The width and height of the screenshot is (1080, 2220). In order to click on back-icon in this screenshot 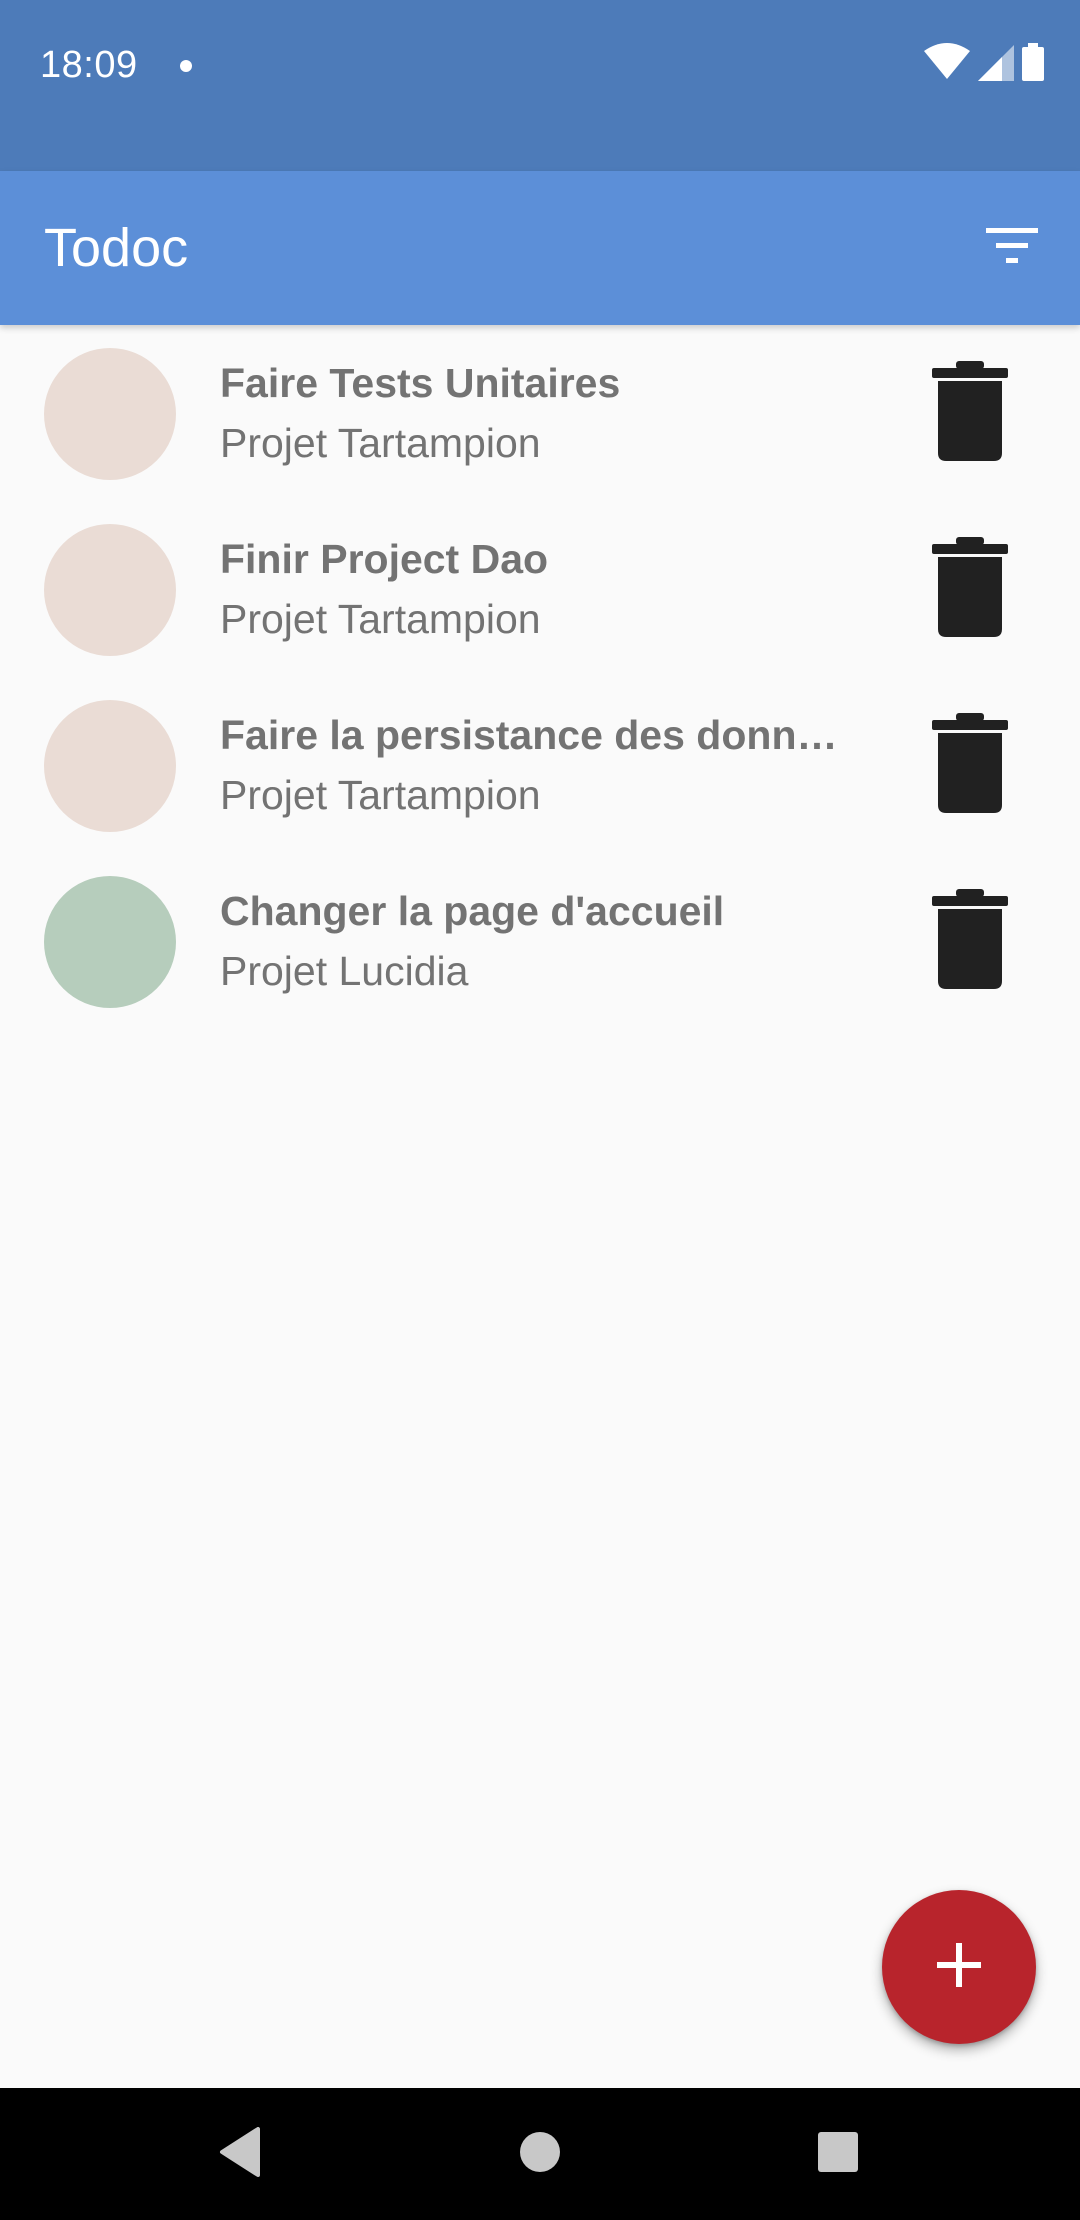, I will do `click(240, 2154)`.